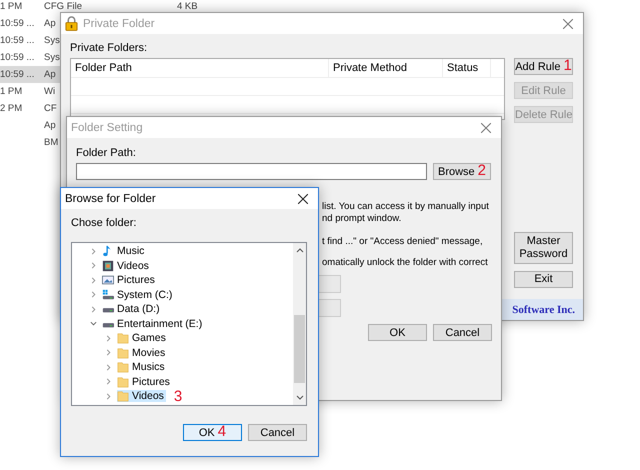 The height and width of the screenshot is (470, 640). I want to click on close-icon, so click(303, 199).